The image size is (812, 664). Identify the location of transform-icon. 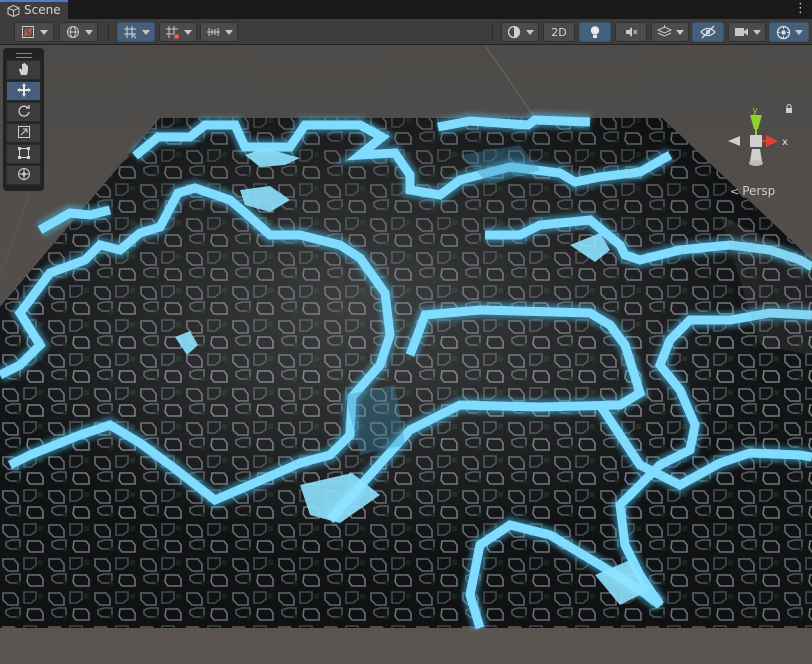
(24, 175).